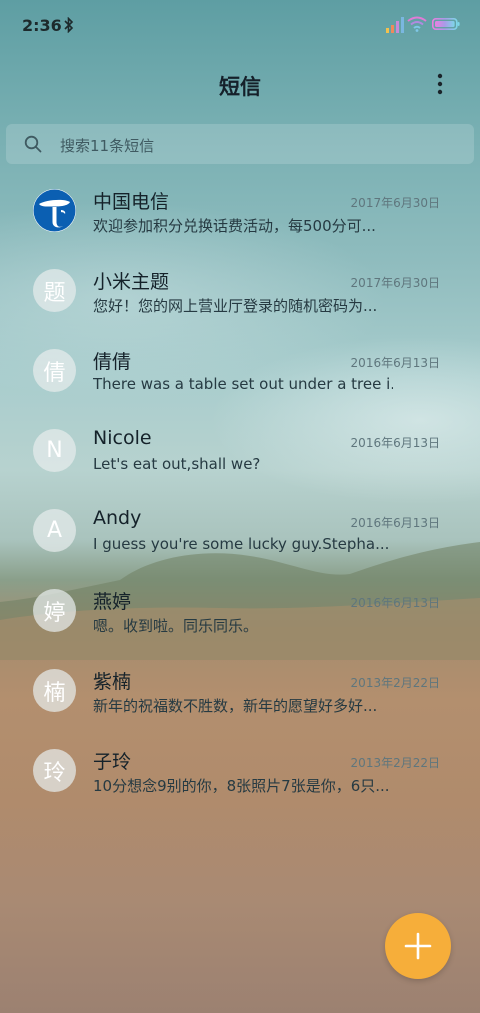  I want to click on avatar: 婷, so click(54, 610).